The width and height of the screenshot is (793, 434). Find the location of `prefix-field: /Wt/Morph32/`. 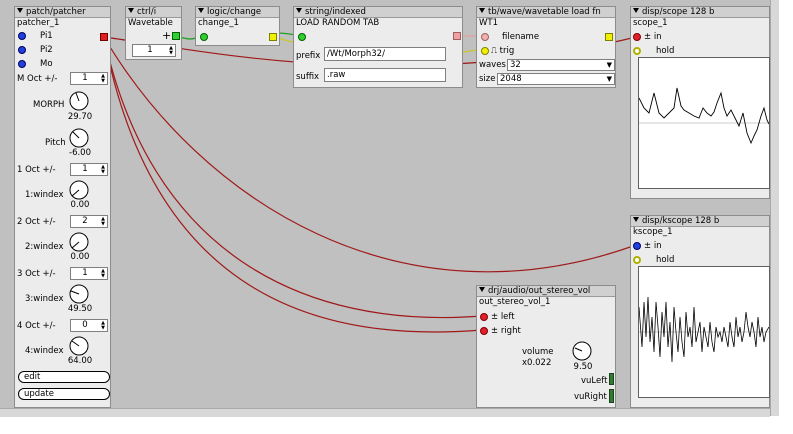

prefix-field: /Wt/Morph32/ is located at coordinates (385, 54).